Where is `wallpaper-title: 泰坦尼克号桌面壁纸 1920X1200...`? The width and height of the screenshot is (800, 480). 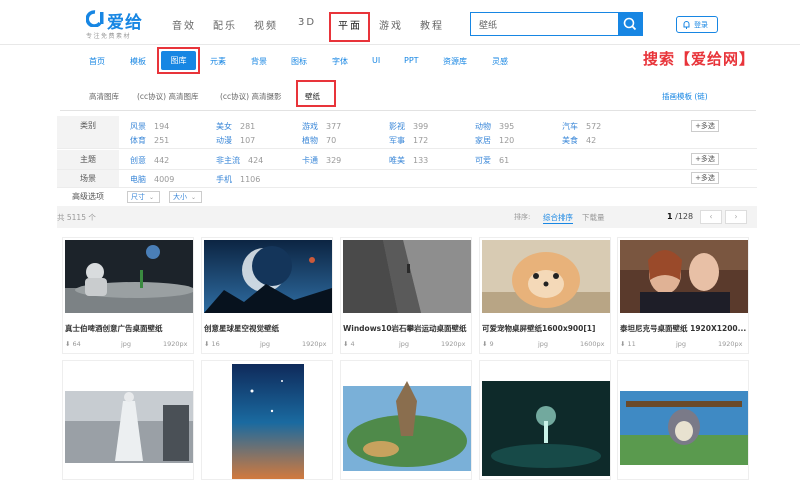 wallpaper-title: 泰坦尼克号桌面壁纸 1920X1200... is located at coordinates (684, 328).